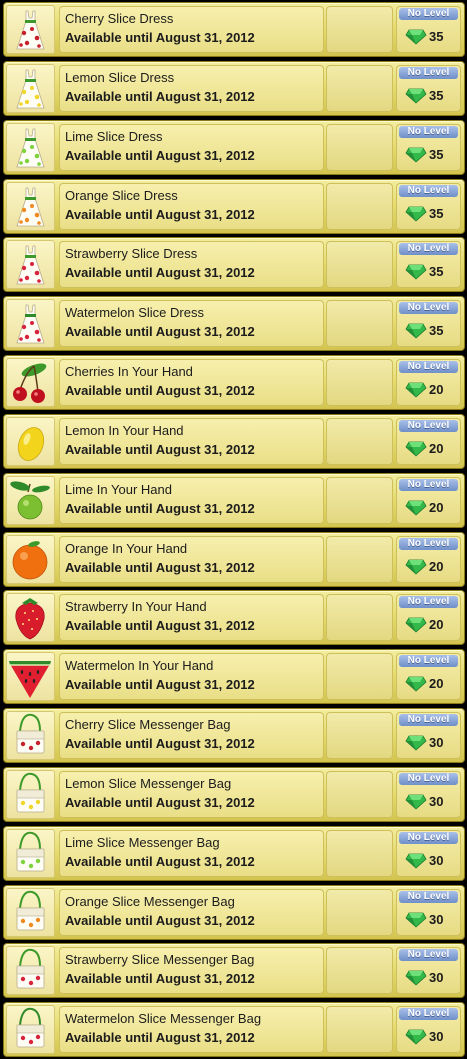  I want to click on lime-dress-icon, so click(30, 148).